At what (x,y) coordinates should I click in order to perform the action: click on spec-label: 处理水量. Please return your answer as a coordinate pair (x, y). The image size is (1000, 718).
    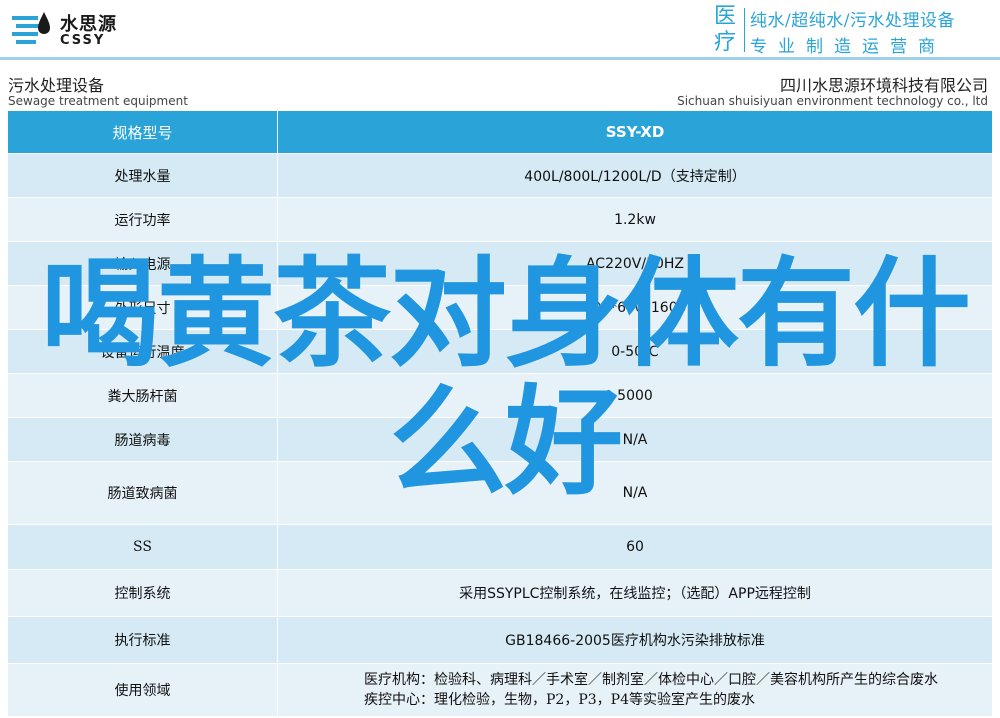
    Looking at the image, I should click on (142, 175).